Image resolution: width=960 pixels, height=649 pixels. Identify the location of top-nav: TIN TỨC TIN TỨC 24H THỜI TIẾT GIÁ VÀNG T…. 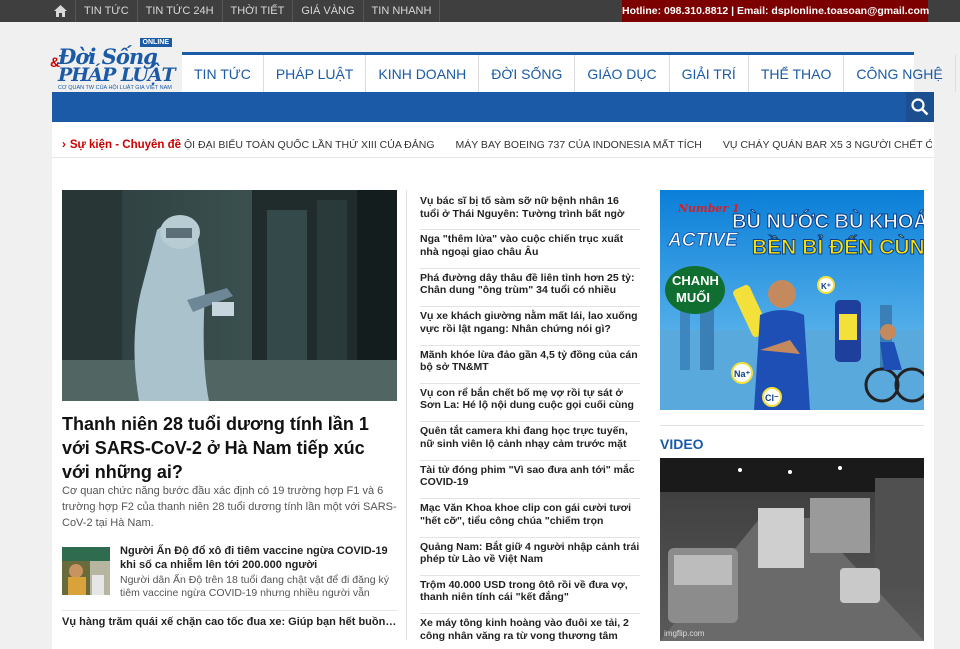
(258, 11).